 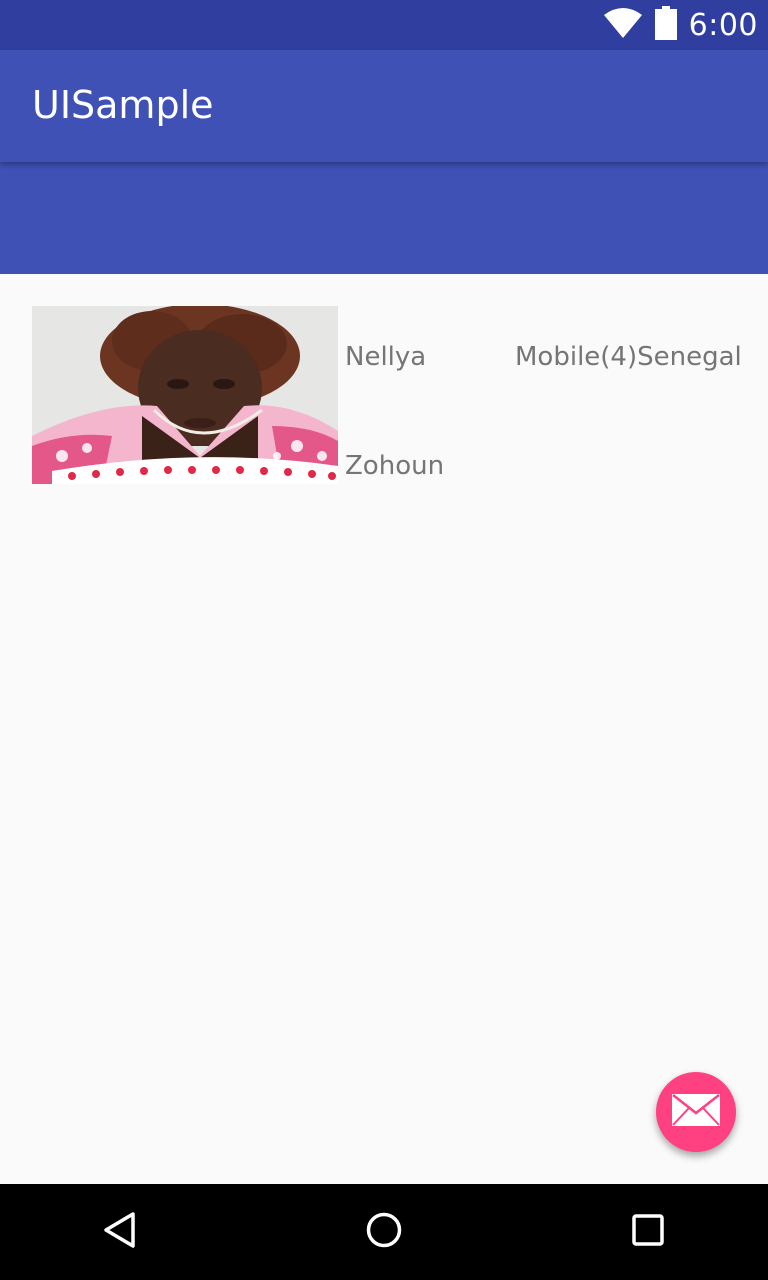 What do you see at coordinates (185, 395) in the screenshot?
I see `person-photo` at bounding box center [185, 395].